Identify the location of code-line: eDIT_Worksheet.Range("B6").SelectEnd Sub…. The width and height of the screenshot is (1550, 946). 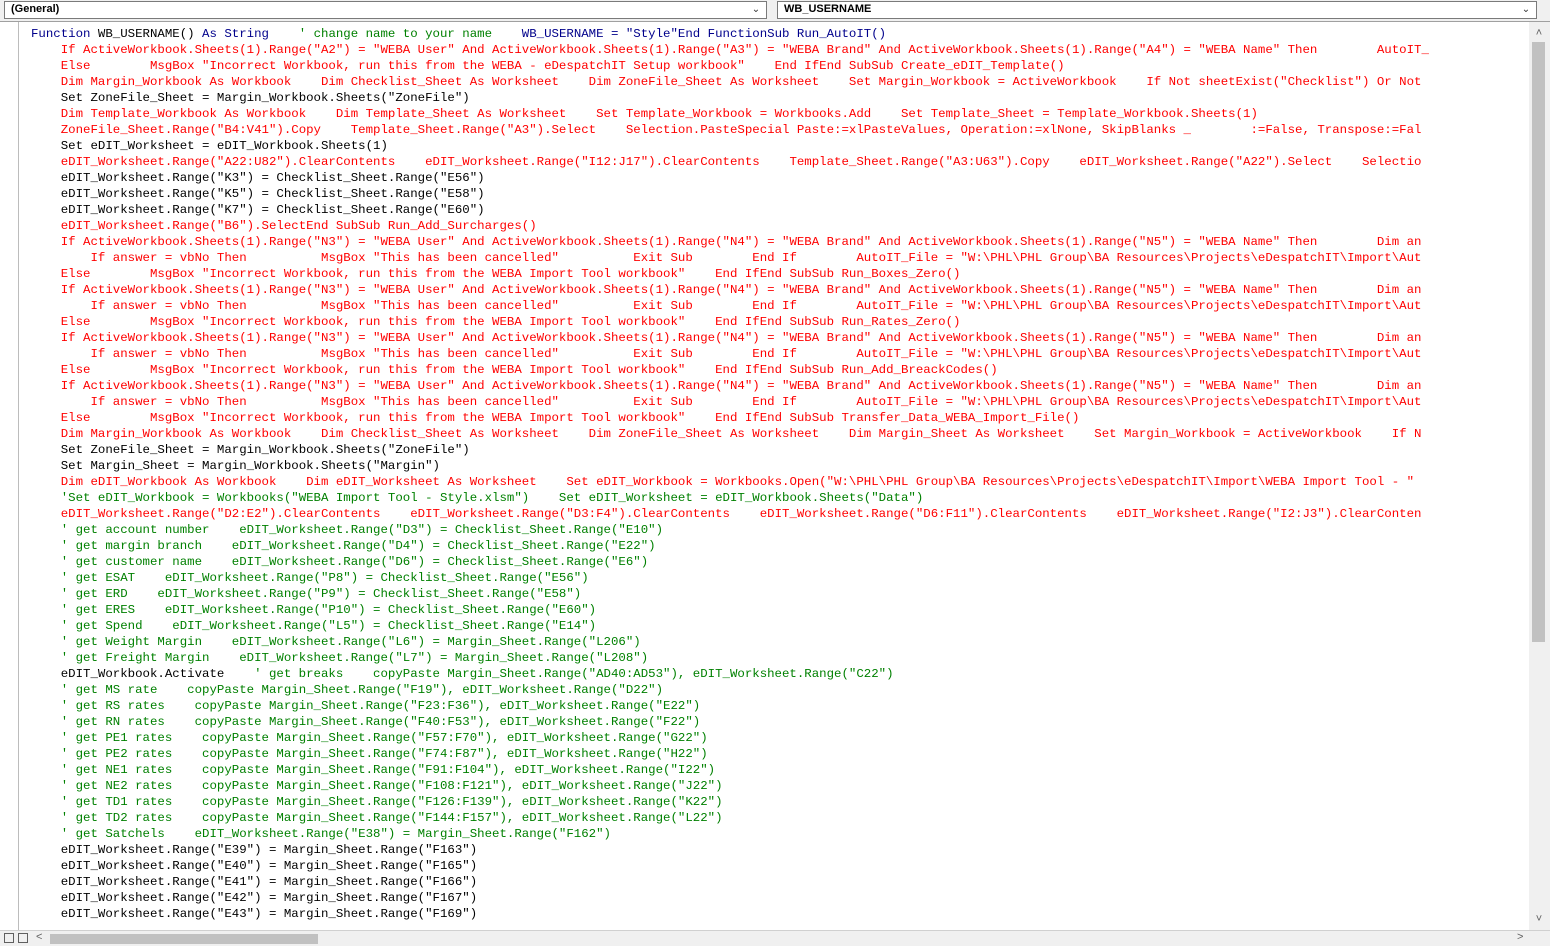
(284, 226).